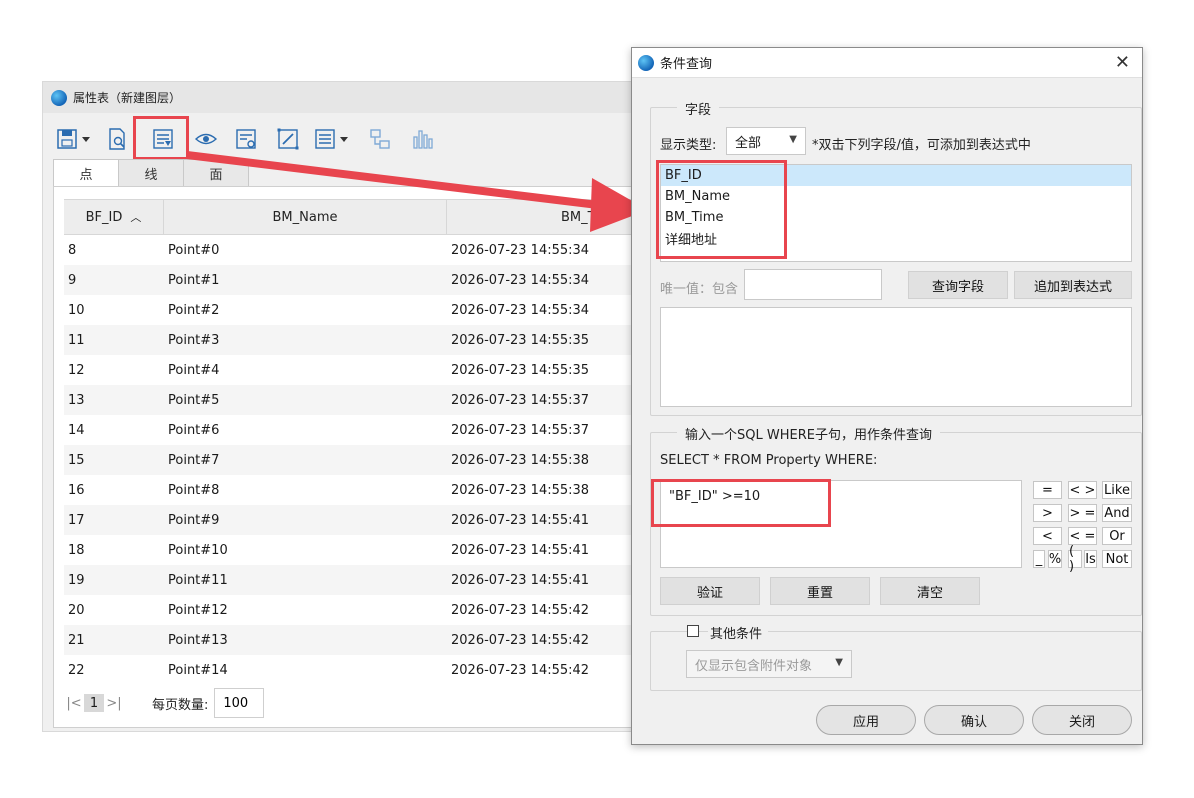 This screenshot has width=1194, height=798. What do you see at coordinates (198, 670) in the screenshot?
I see `table-cell: Point#14` at bounding box center [198, 670].